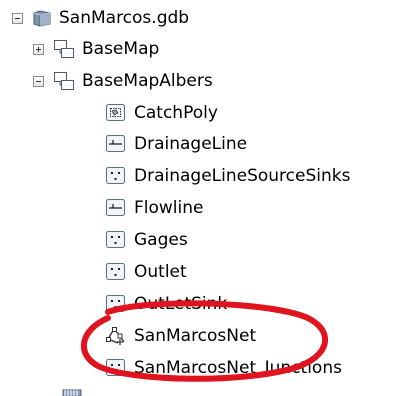  I want to click on expand-toggle-icon, so click(38, 49).